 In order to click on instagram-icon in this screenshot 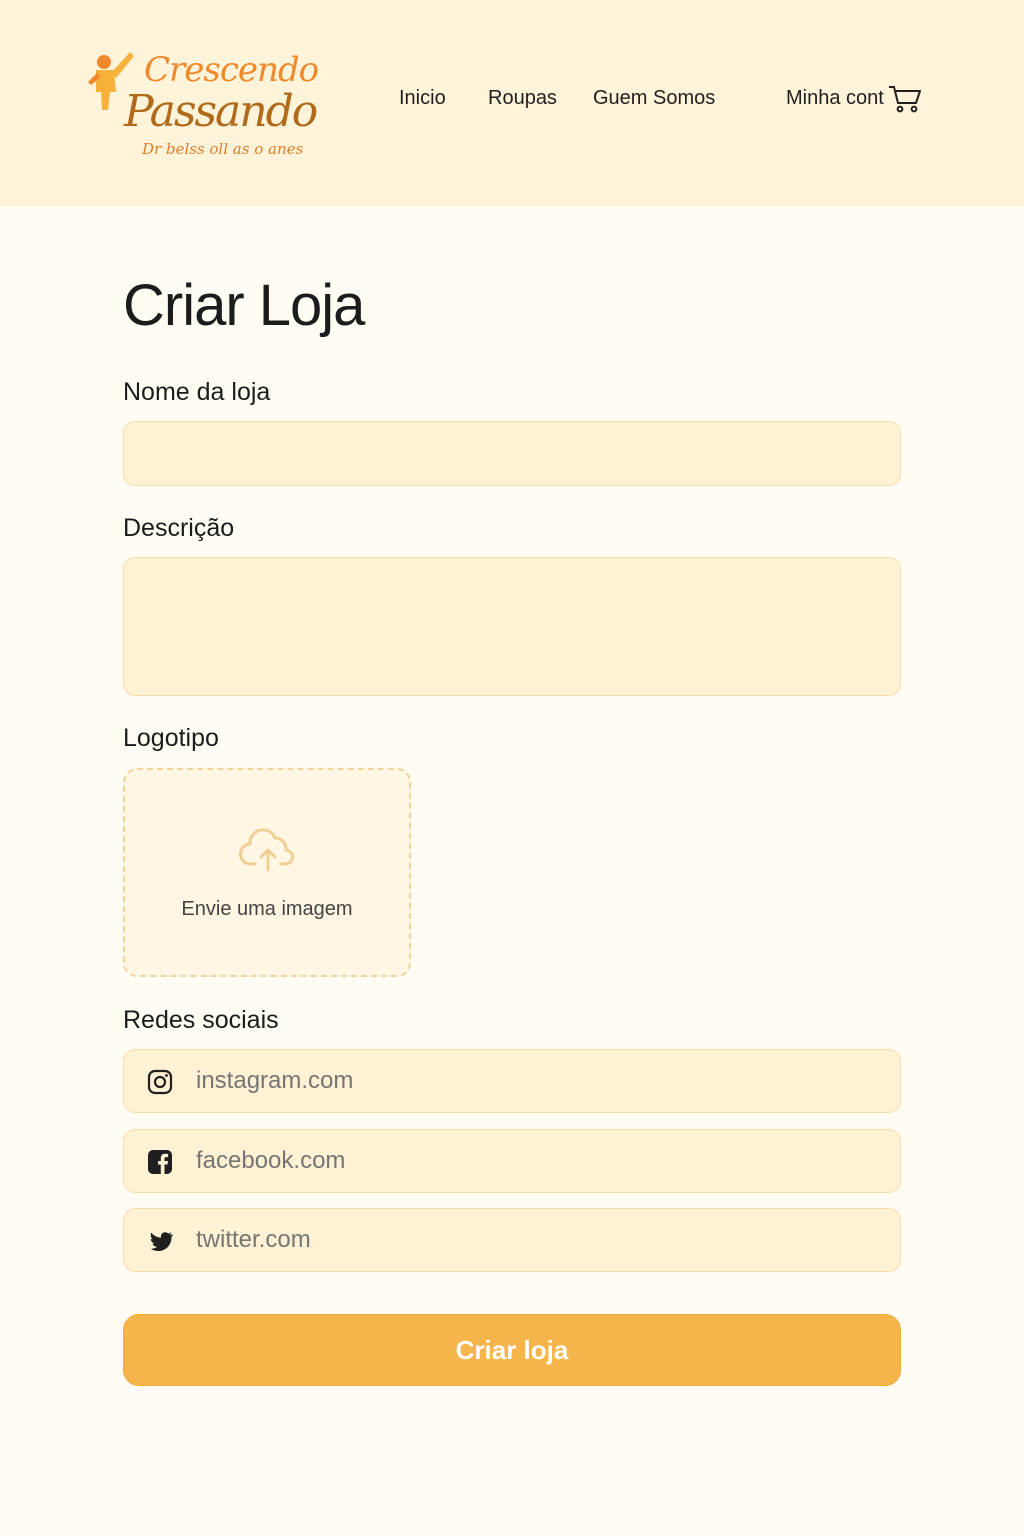, I will do `click(160, 1082)`.